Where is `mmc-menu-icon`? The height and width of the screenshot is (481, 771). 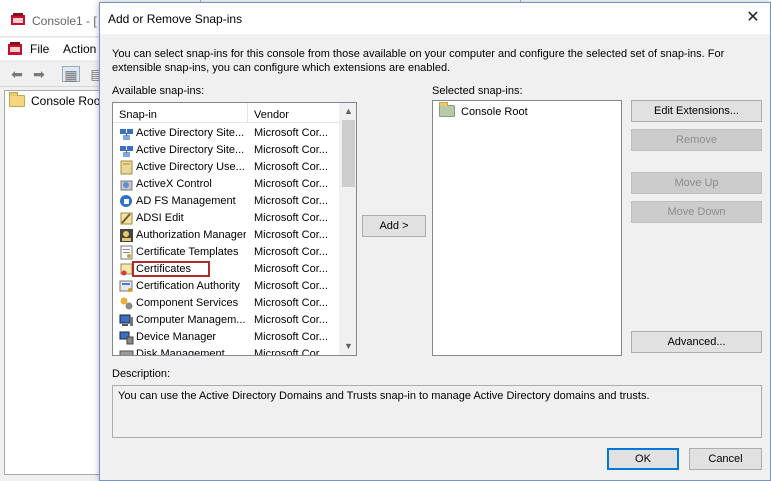
mmc-menu-icon is located at coordinates (15, 48).